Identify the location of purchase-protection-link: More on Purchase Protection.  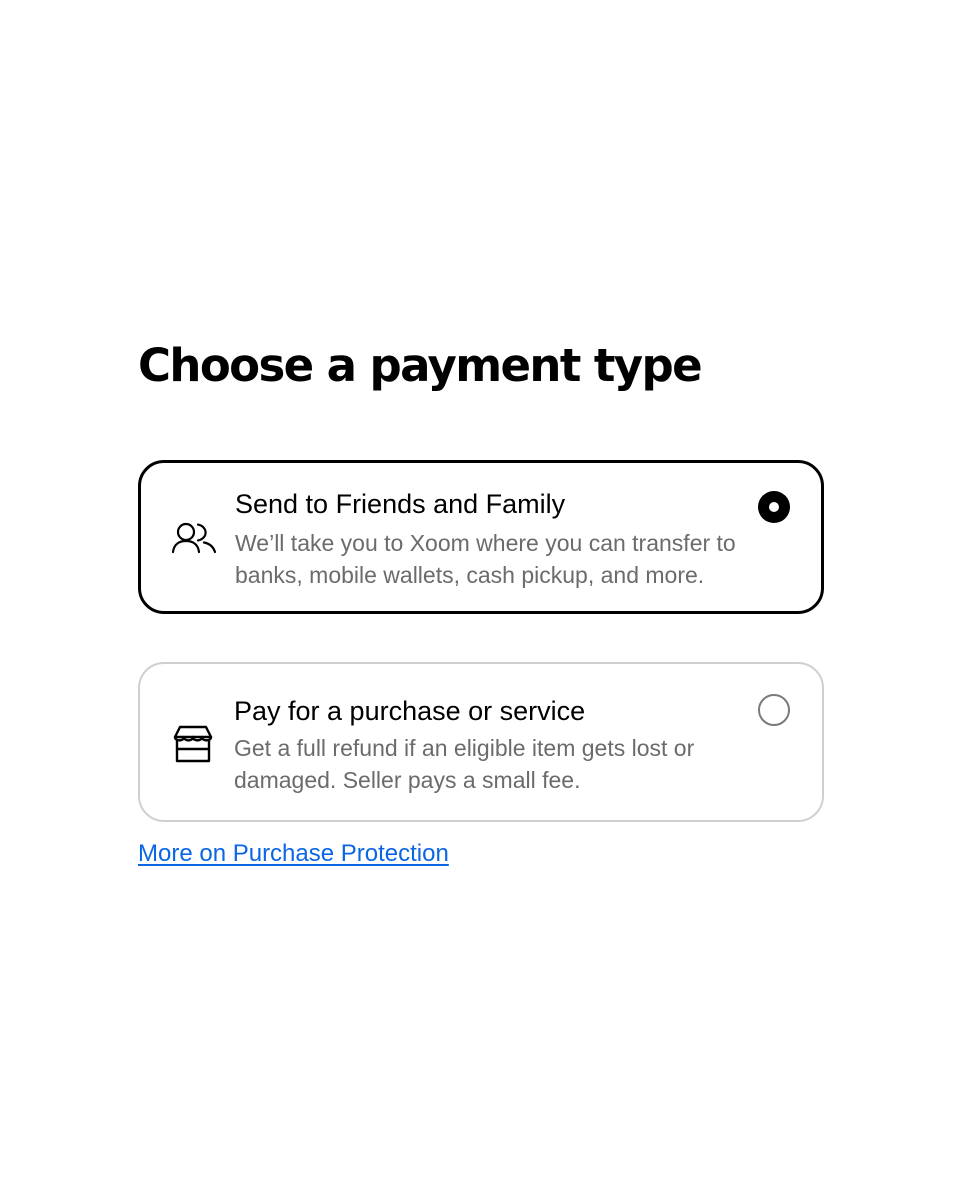
(293, 854).